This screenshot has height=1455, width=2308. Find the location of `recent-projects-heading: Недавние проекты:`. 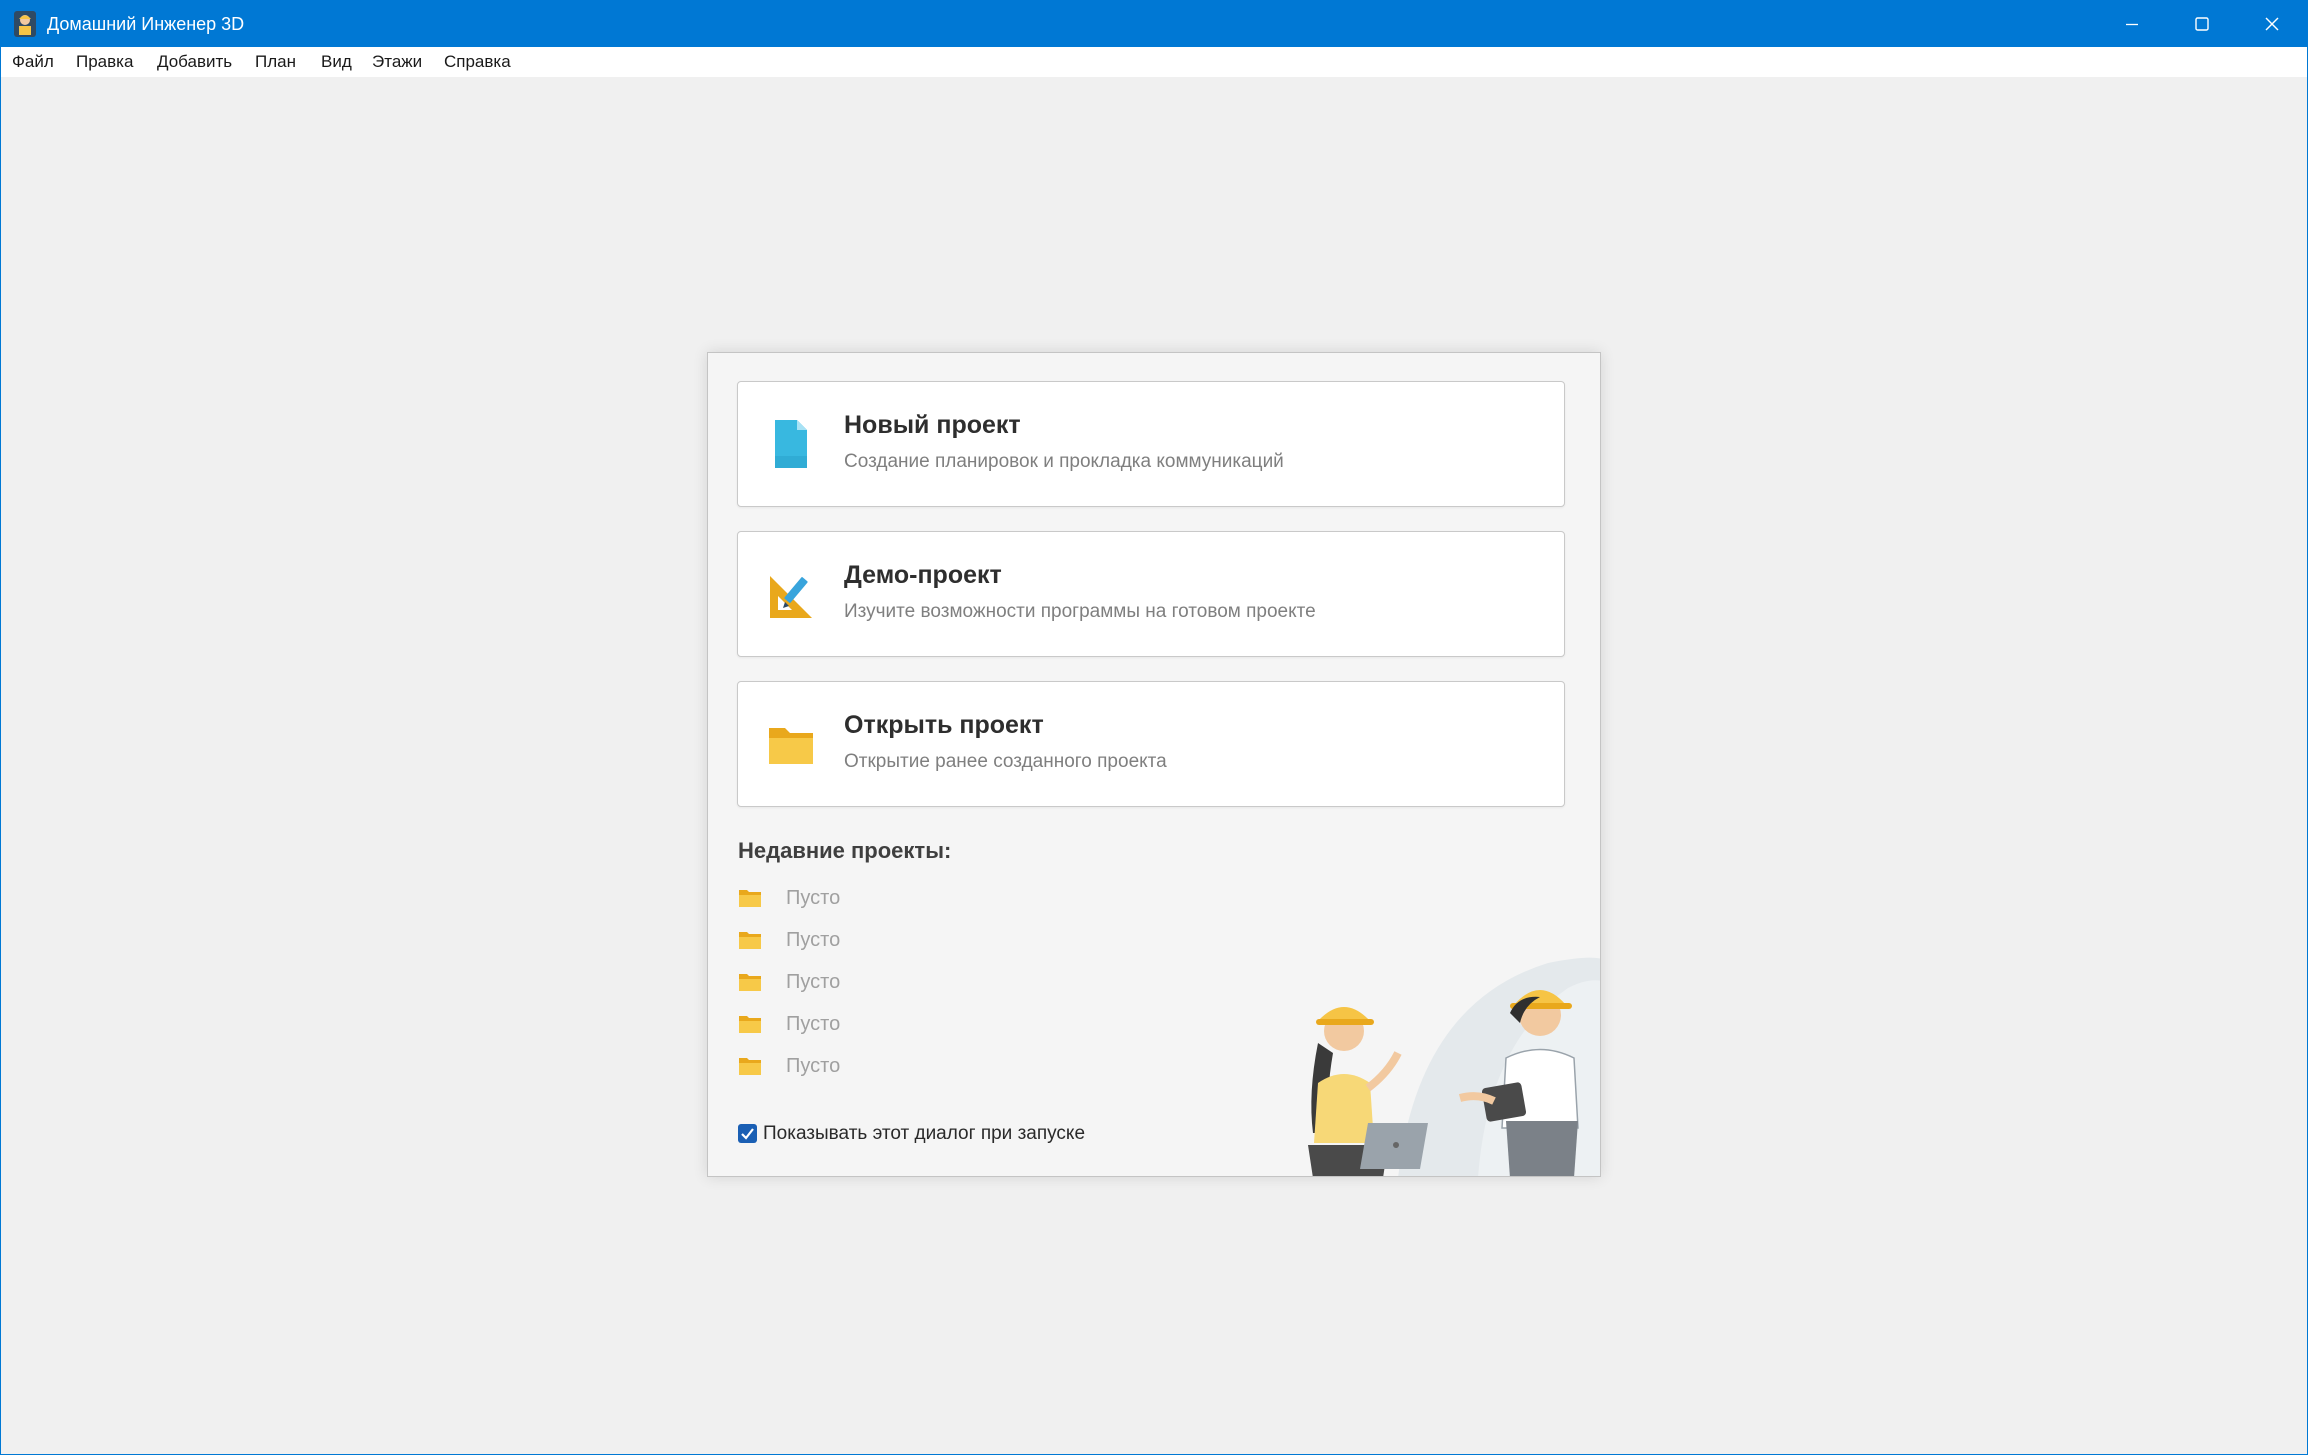

recent-projects-heading: Недавние проекты: is located at coordinates (845, 850).